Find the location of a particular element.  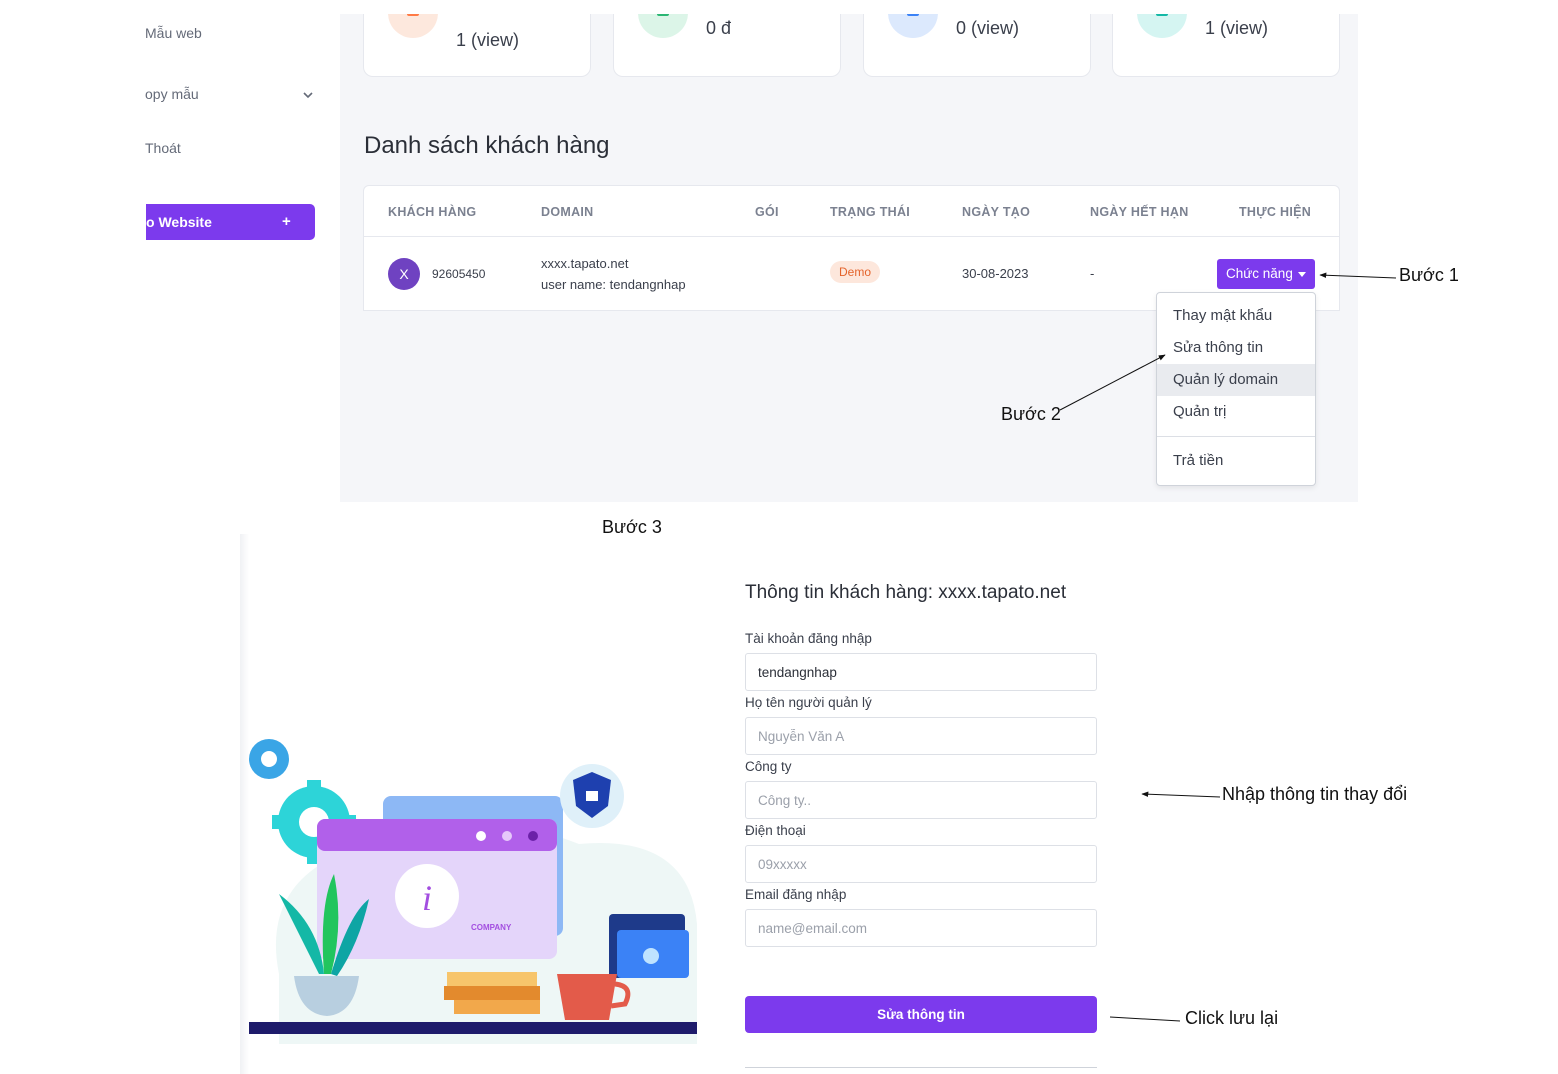

company-label: Công ty is located at coordinates (768, 766).